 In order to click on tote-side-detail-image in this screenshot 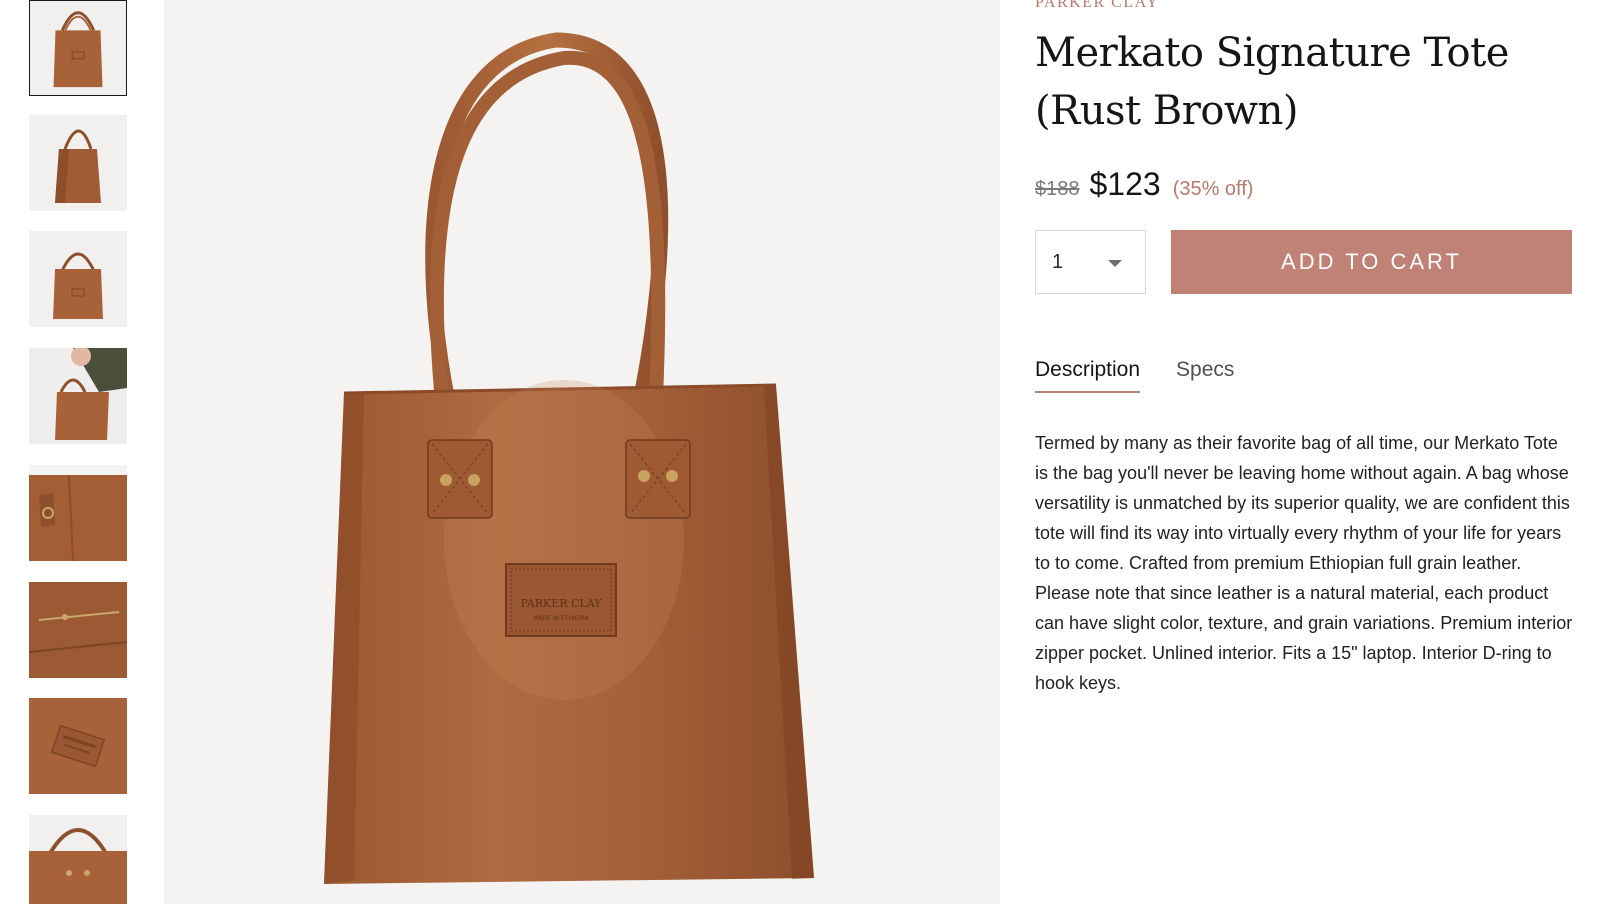, I will do `click(78, 866)`.